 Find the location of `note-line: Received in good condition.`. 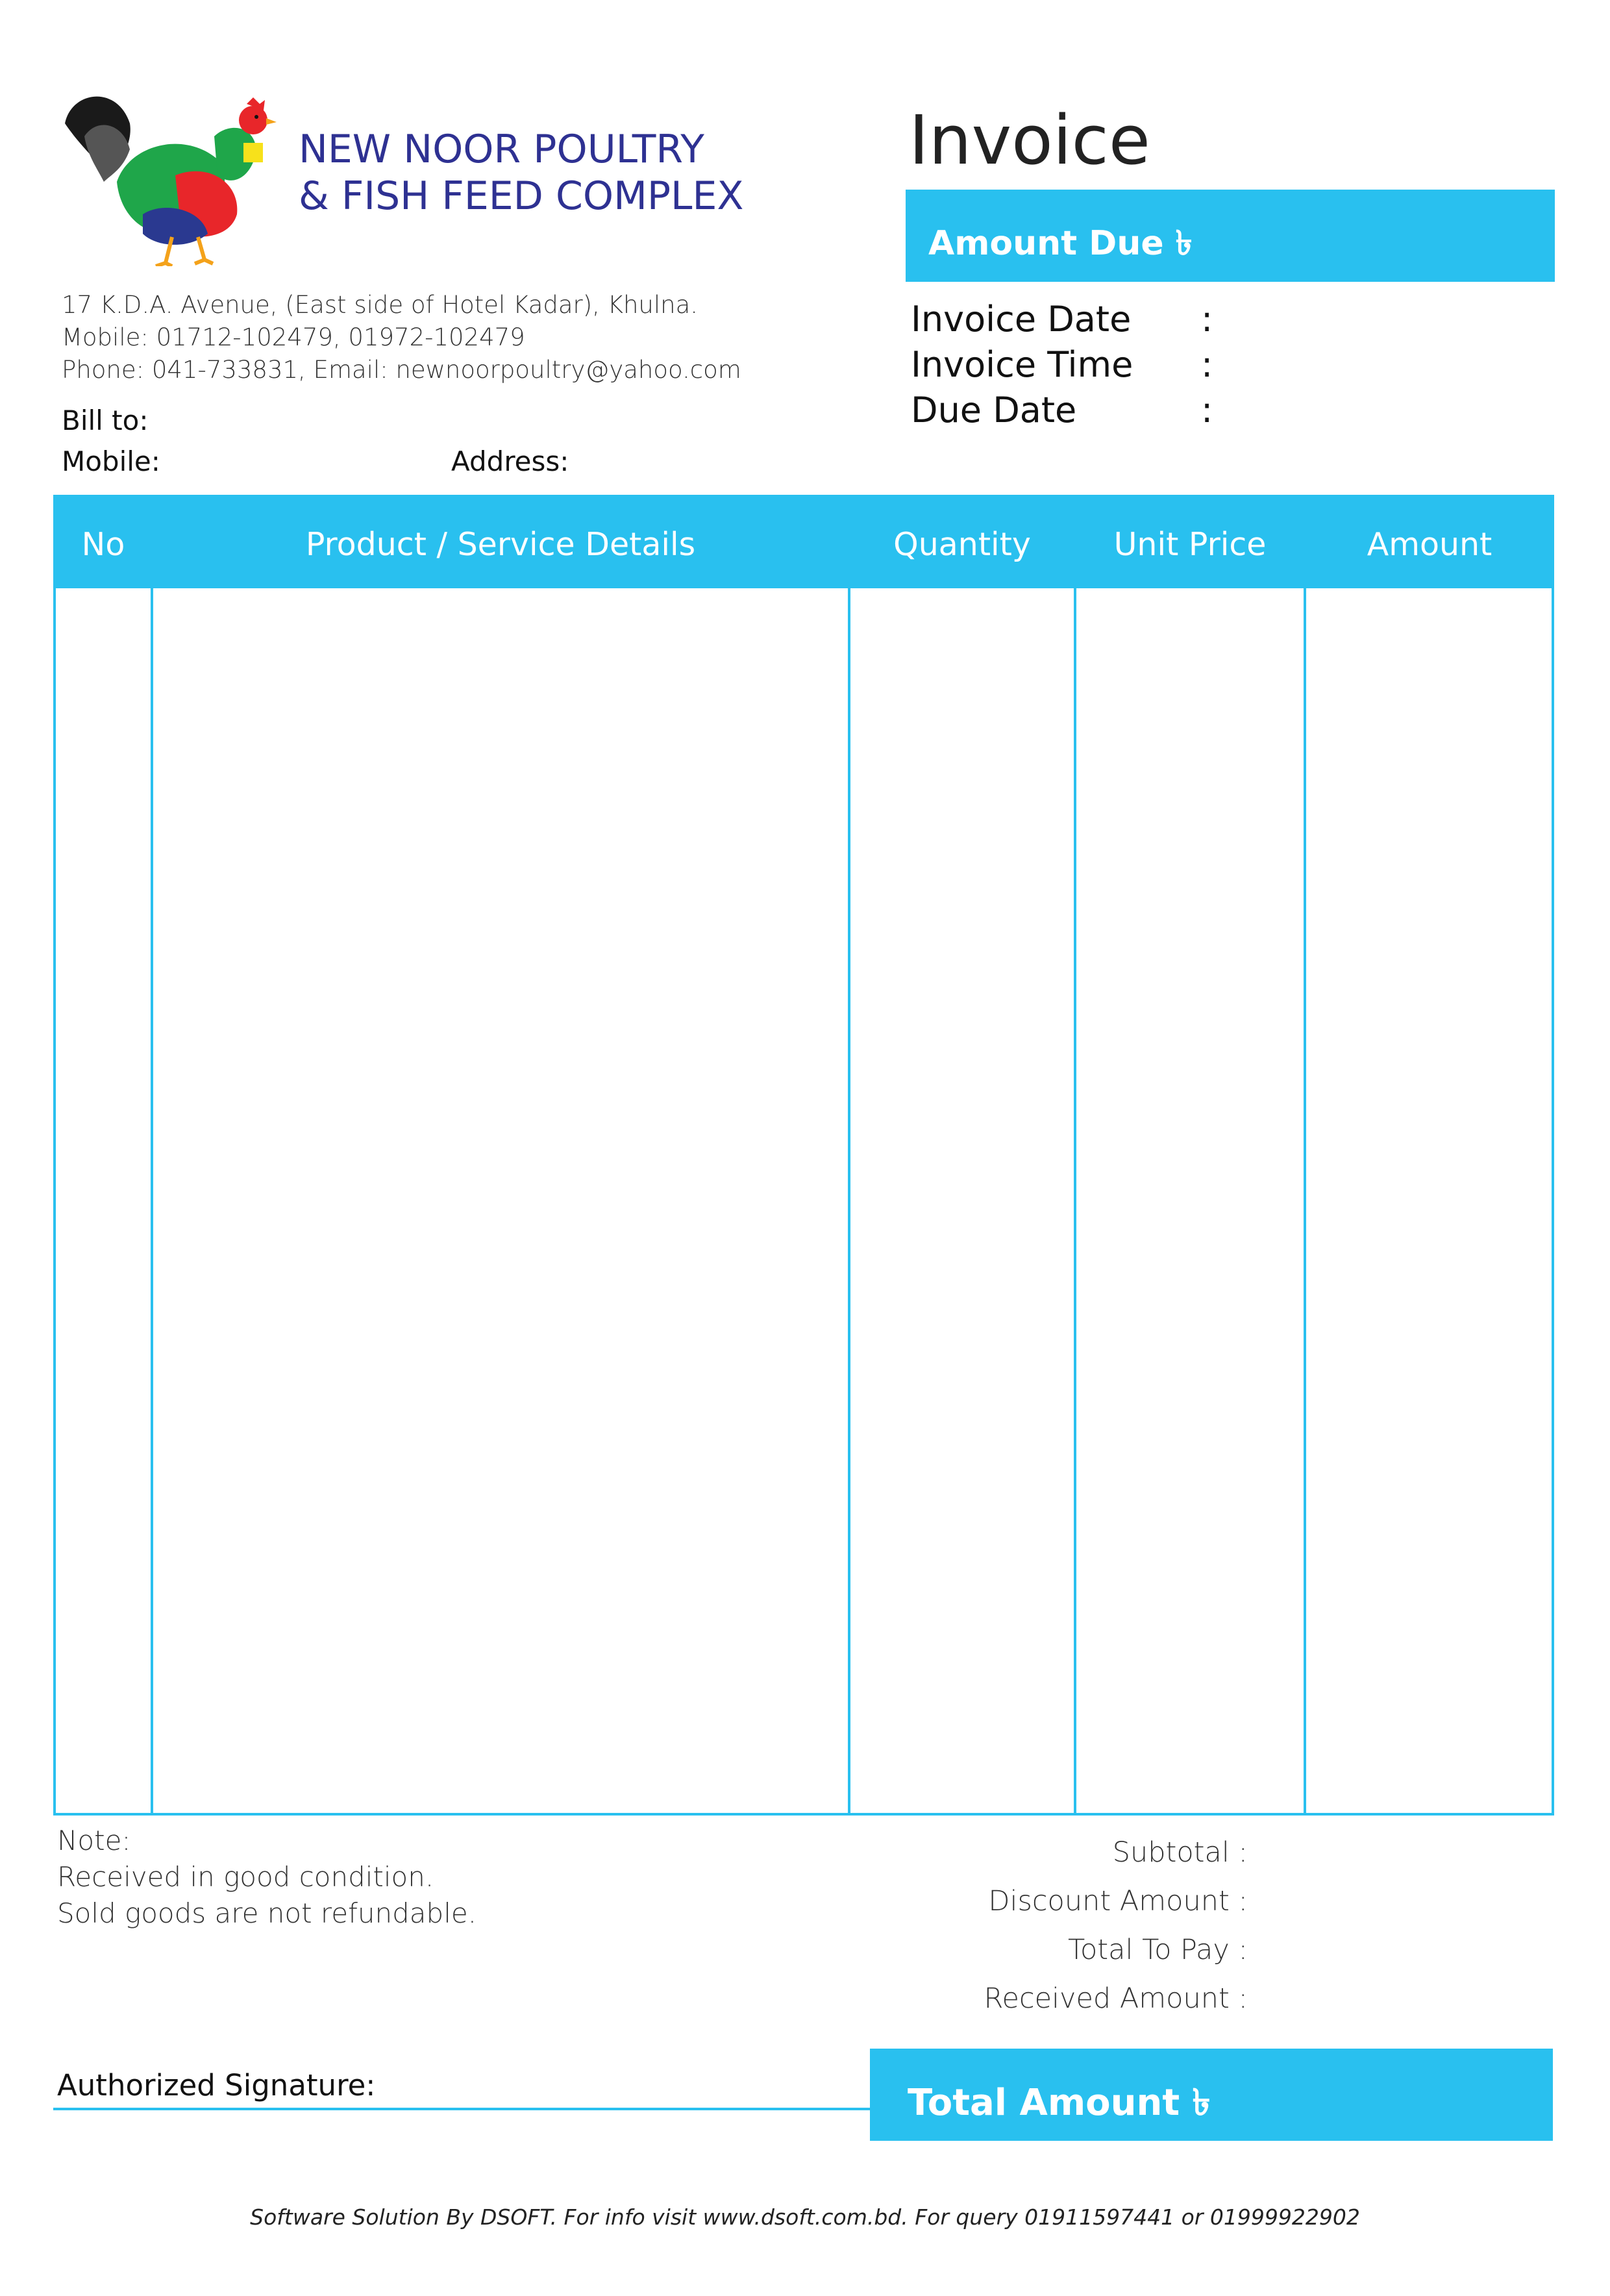

note-line: Received in good condition. is located at coordinates (245, 1877).